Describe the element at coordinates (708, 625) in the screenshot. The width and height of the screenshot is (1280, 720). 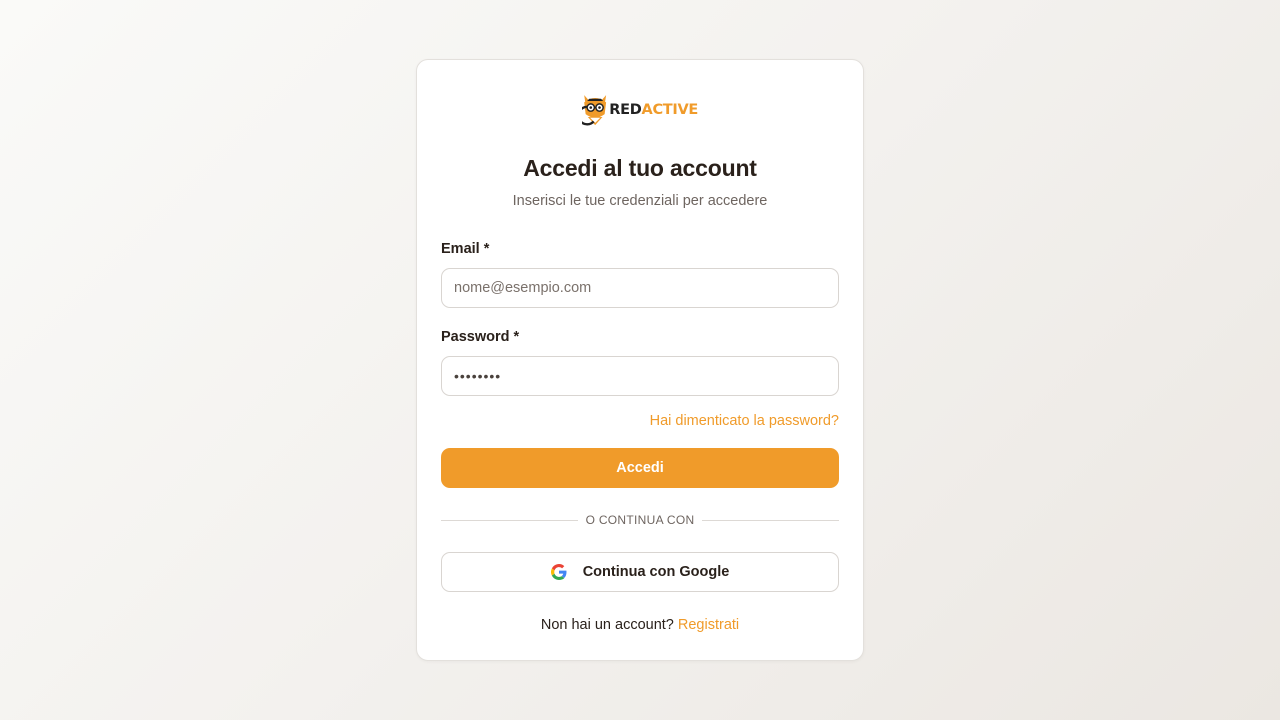
I see `signup-link: Registrati` at that location.